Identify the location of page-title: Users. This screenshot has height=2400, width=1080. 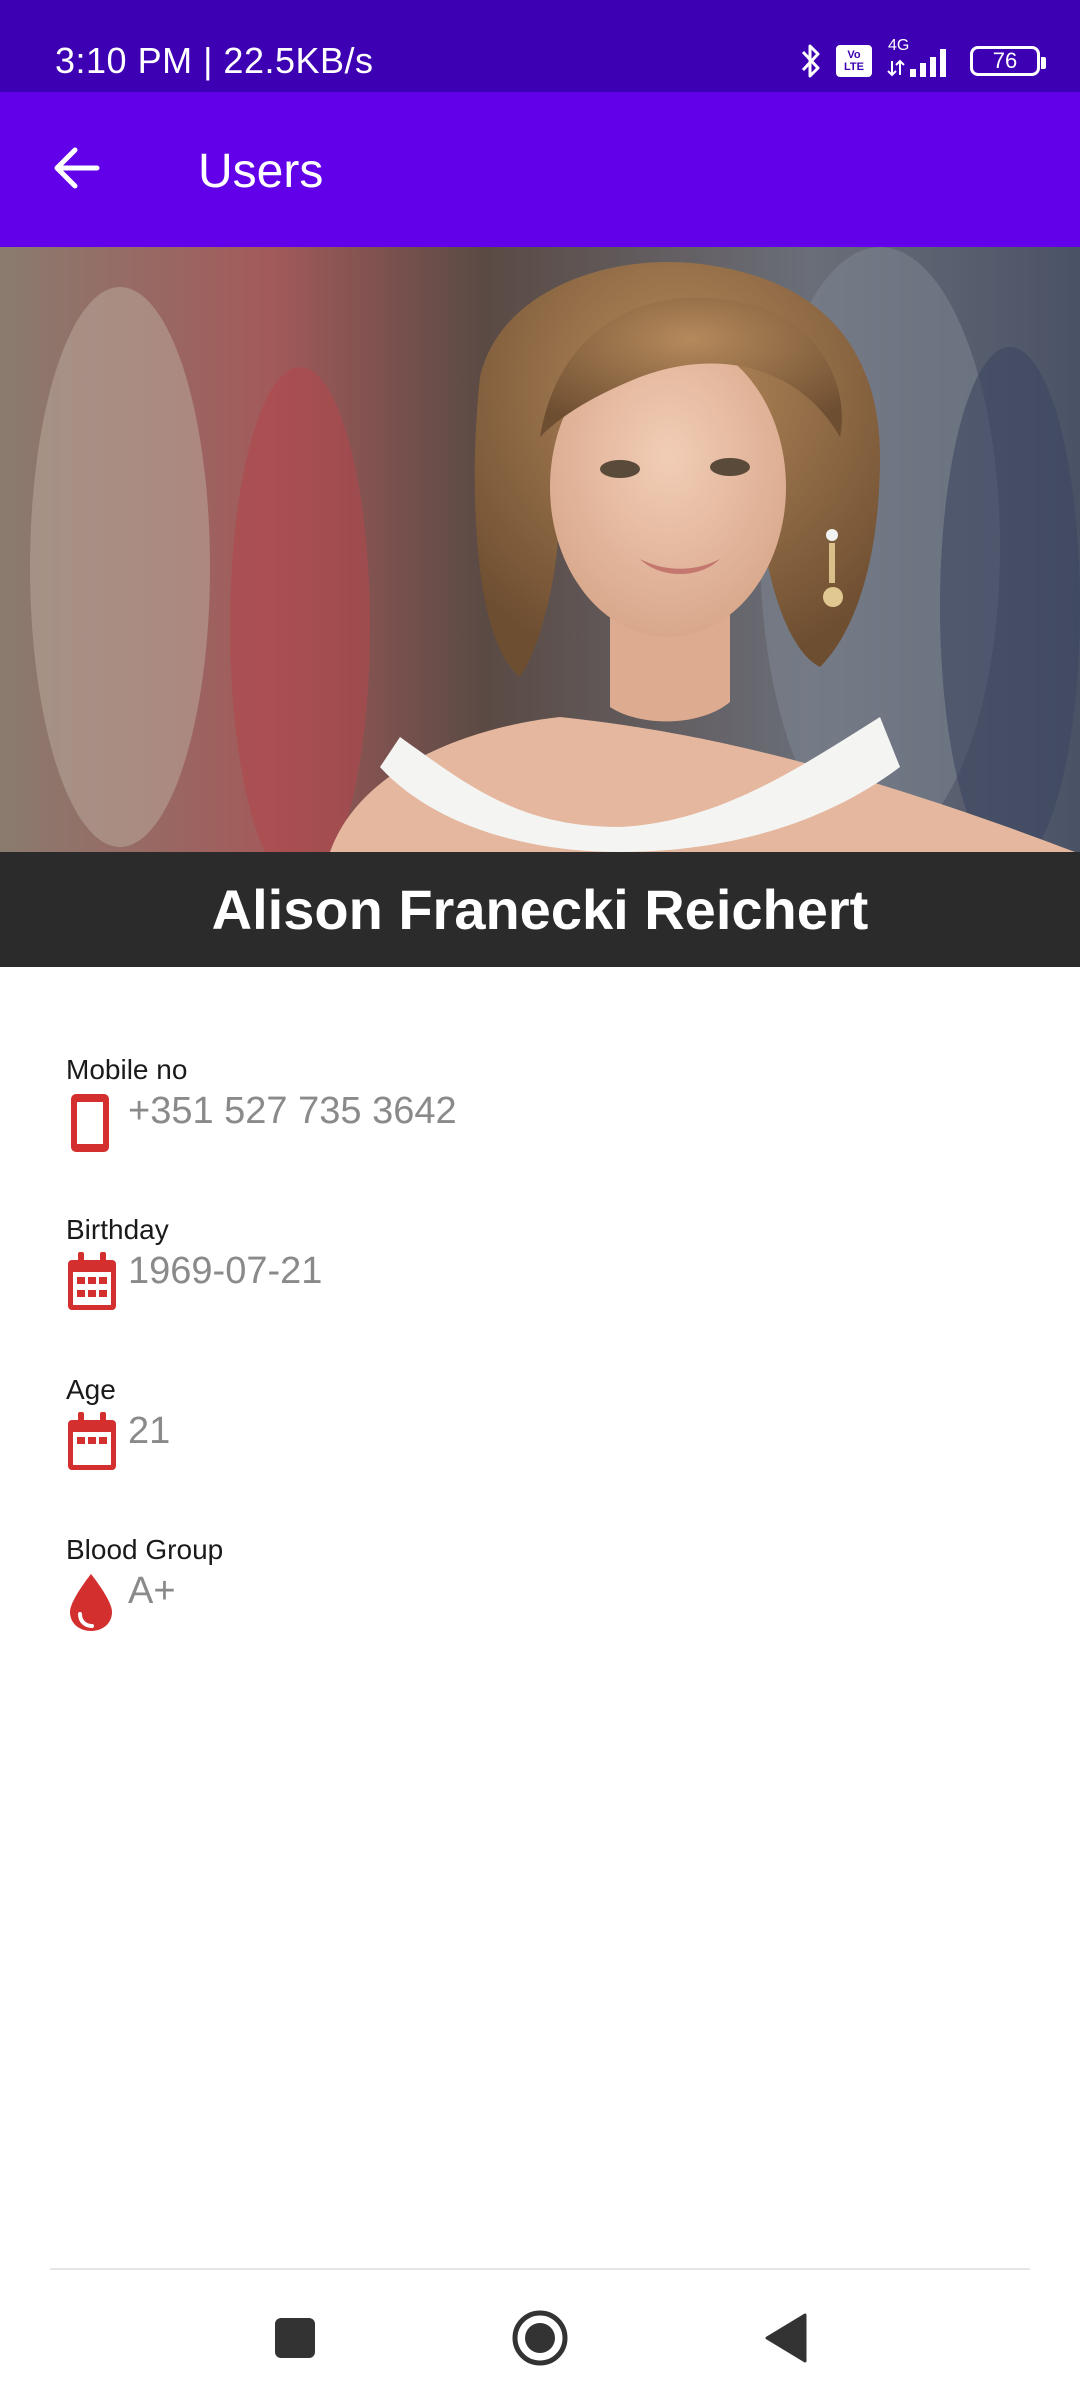
(261, 171).